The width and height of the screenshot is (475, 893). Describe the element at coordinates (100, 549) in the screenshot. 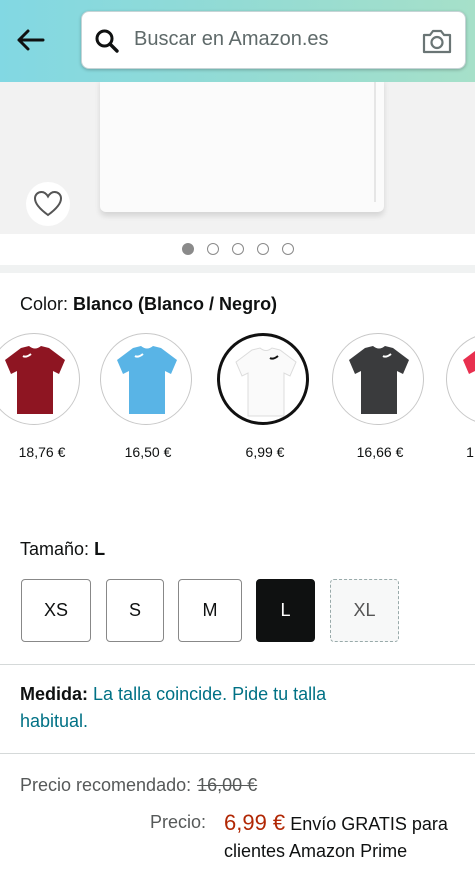

I see `size-selected-value: L` at that location.